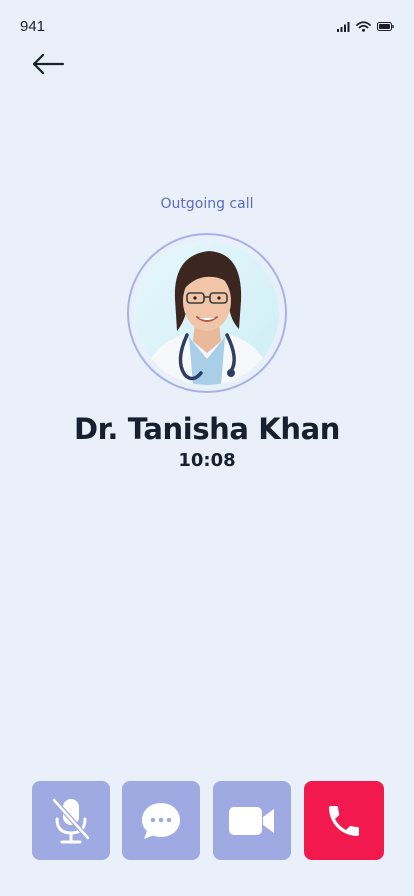  I want to click on back-arrow-icon, so click(48, 66).